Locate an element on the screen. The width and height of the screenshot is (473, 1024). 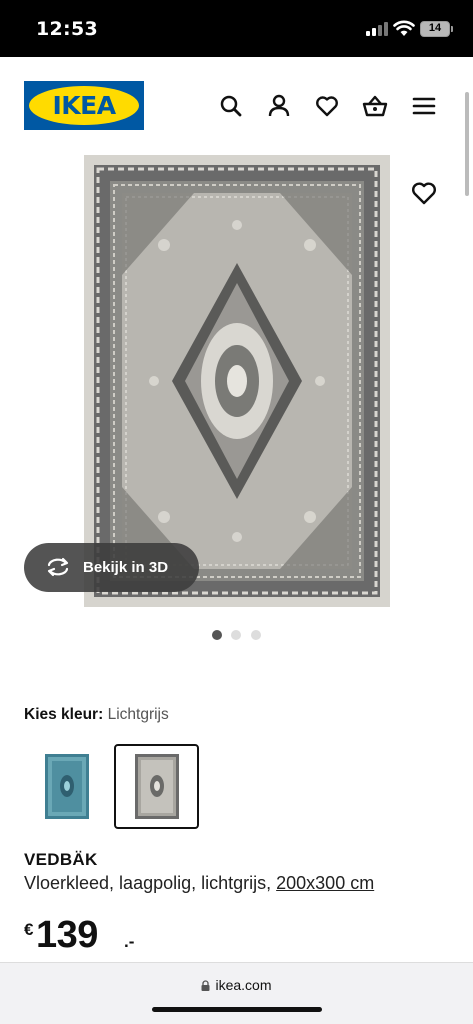
price-decimal: .- is located at coordinates (129, 941).